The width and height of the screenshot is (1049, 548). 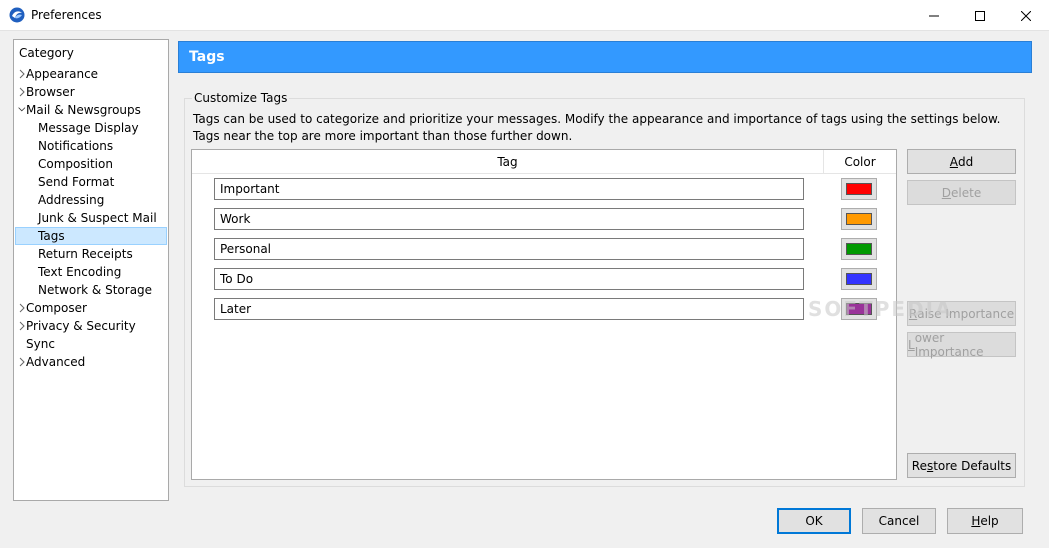 What do you see at coordinates (17, 15) in the screenshot?
I see `app-icon` at bounding box center [17, 15].